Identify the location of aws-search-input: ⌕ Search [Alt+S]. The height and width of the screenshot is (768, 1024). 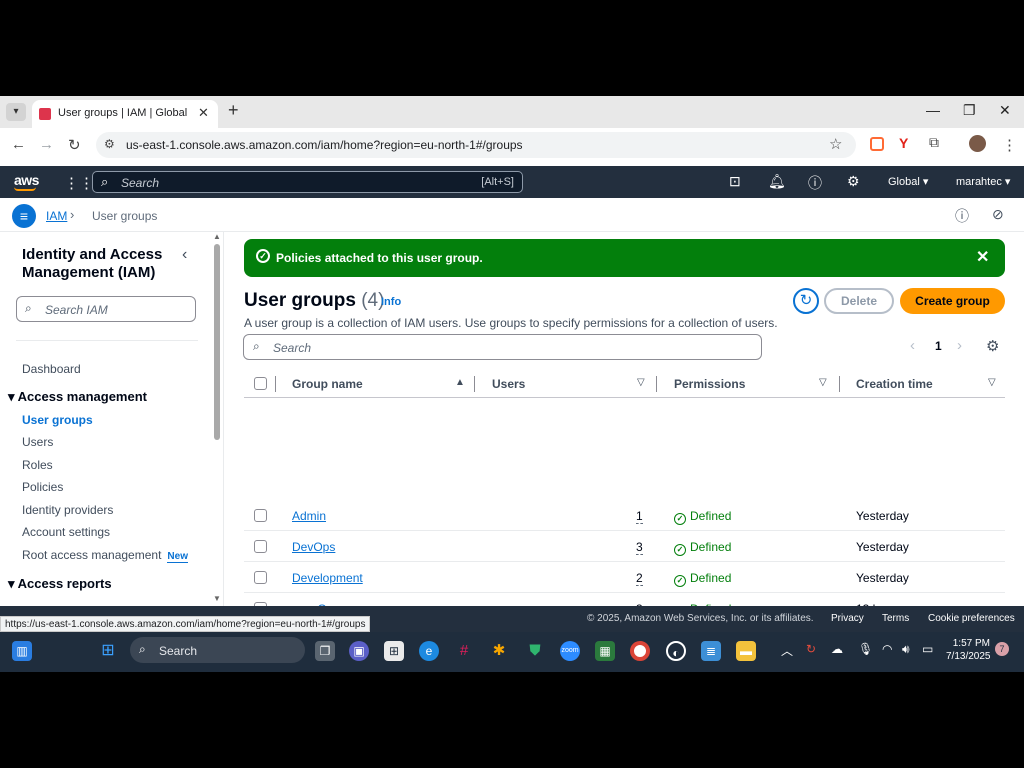
(307, 182).